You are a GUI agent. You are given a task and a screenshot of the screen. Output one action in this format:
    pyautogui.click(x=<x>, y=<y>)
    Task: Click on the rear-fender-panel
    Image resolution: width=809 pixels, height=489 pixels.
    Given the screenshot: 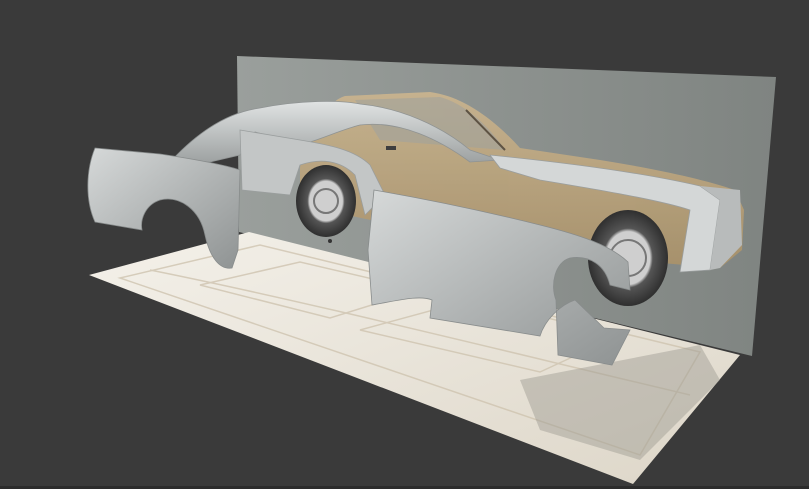 What is the action you would take?
    pyautogui.click(x=164, y=208)
    